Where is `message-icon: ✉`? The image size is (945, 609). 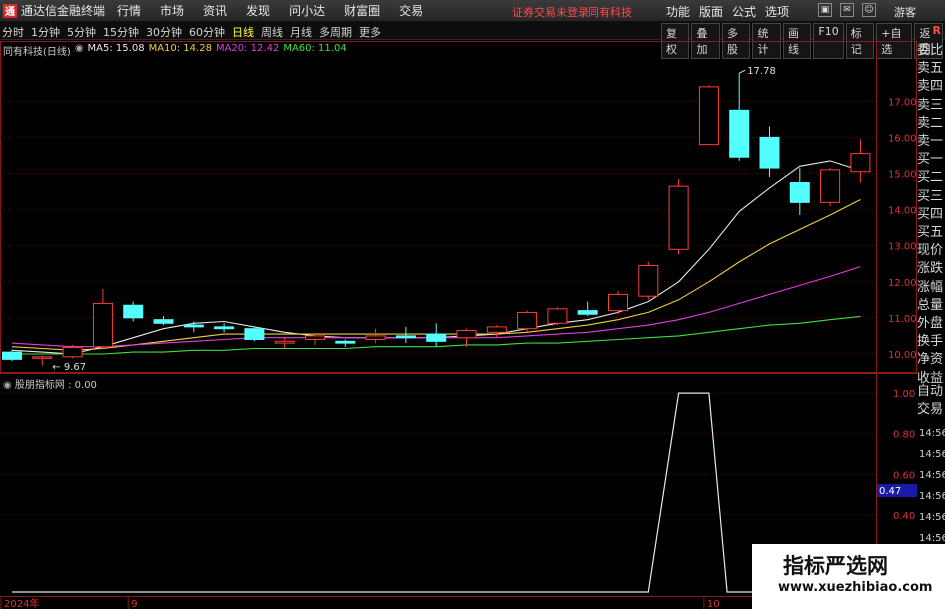
message-icon: ✉ is located at coordinates (847, 10).